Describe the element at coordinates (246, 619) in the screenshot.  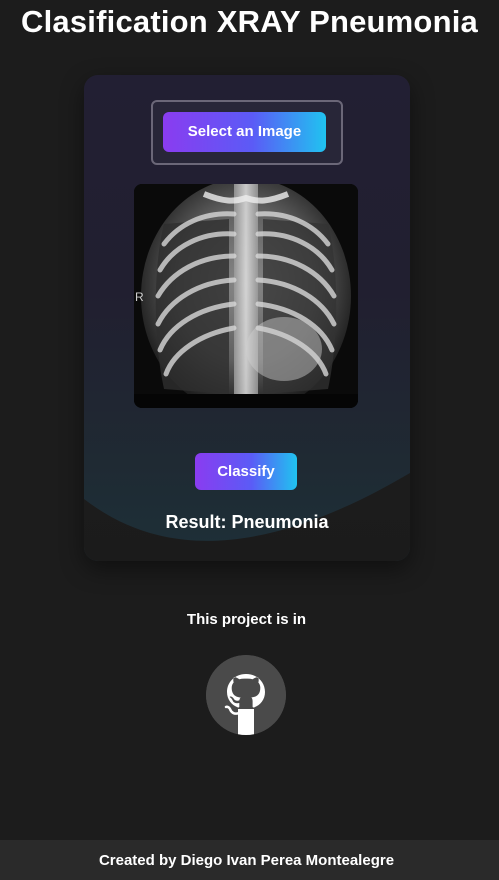
I see `project-location-text: This project is in` at that location.